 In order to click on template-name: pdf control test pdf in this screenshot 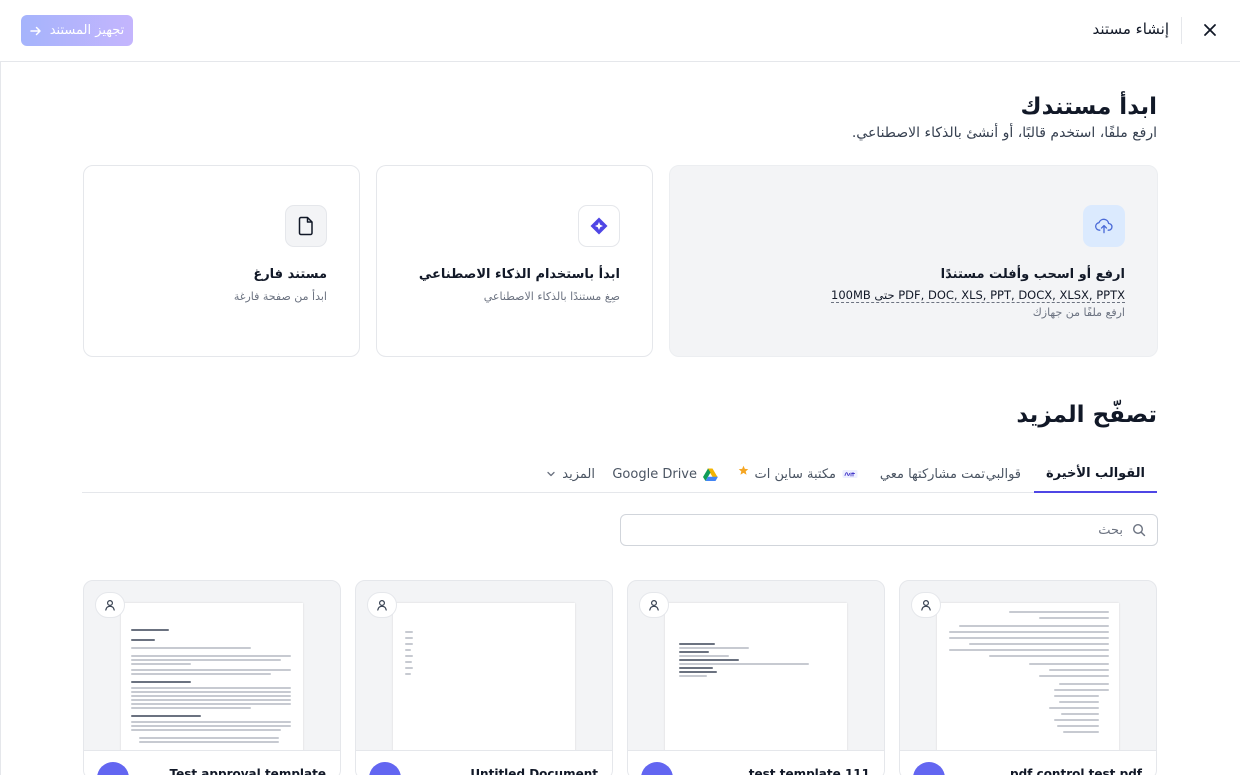, I will do `click(1076, 771)`.